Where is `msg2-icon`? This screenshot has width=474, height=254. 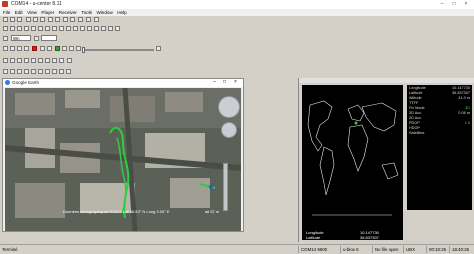 msg2-icon is located at coordinates (19, 71).